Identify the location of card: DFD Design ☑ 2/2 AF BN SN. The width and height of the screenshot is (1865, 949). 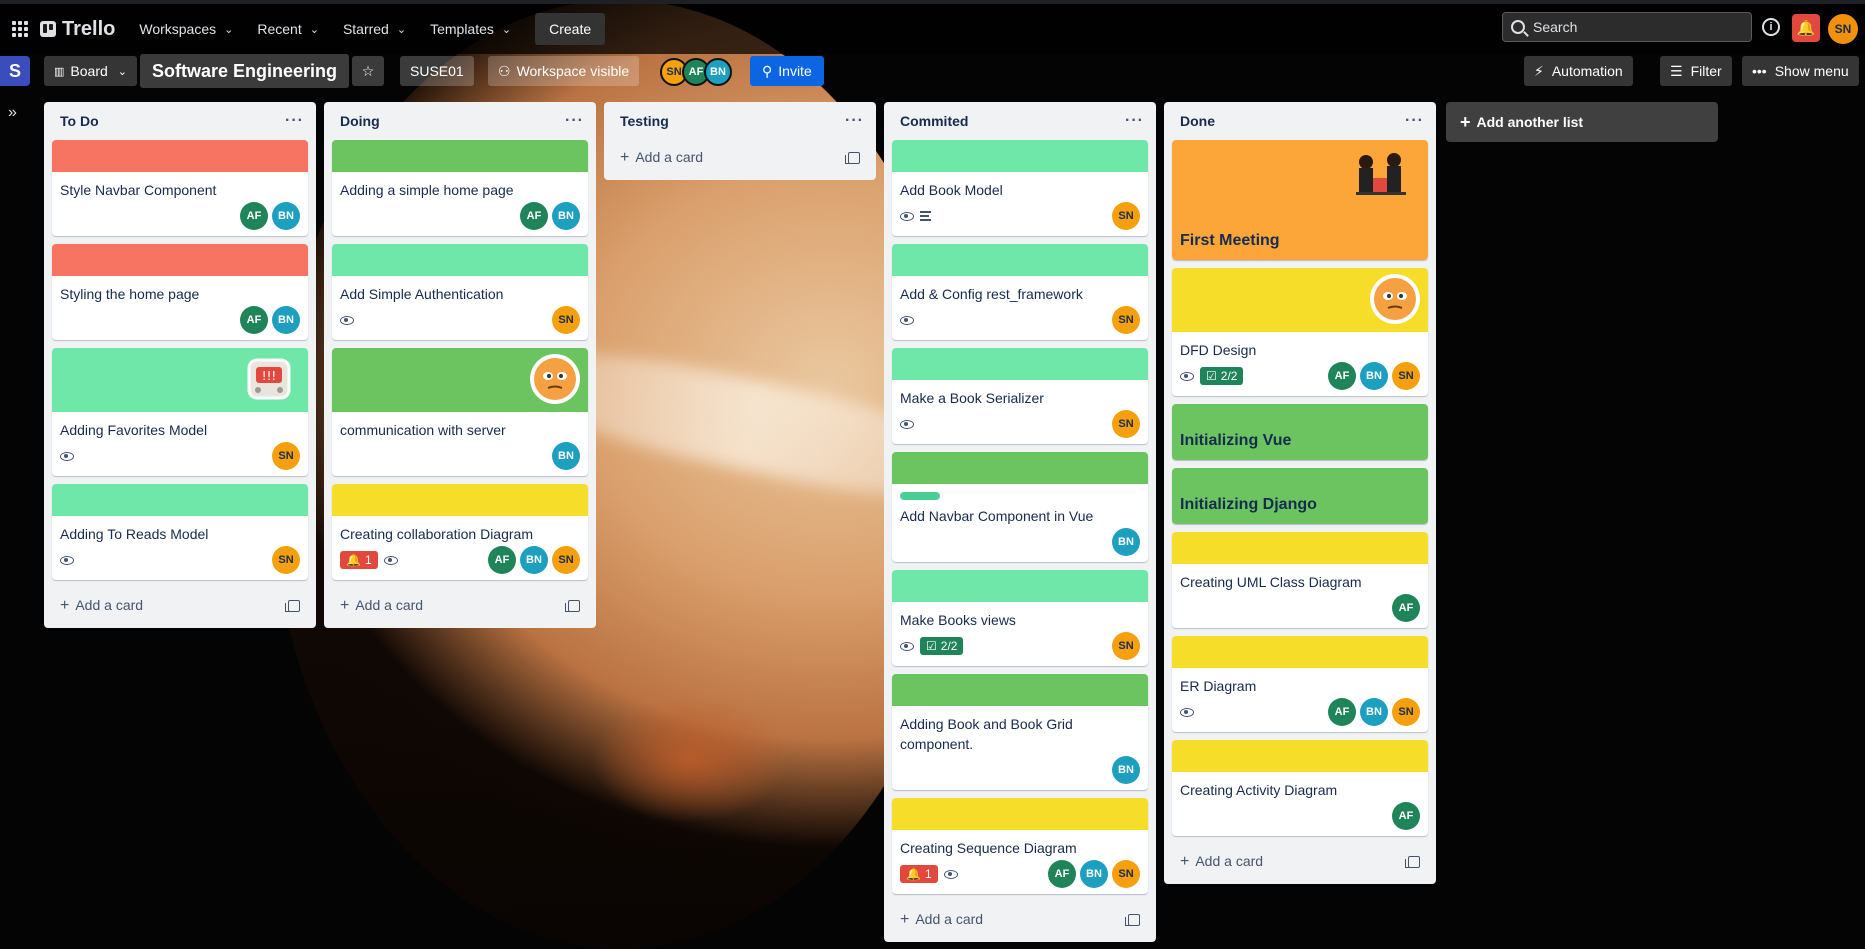
(1300, 332).